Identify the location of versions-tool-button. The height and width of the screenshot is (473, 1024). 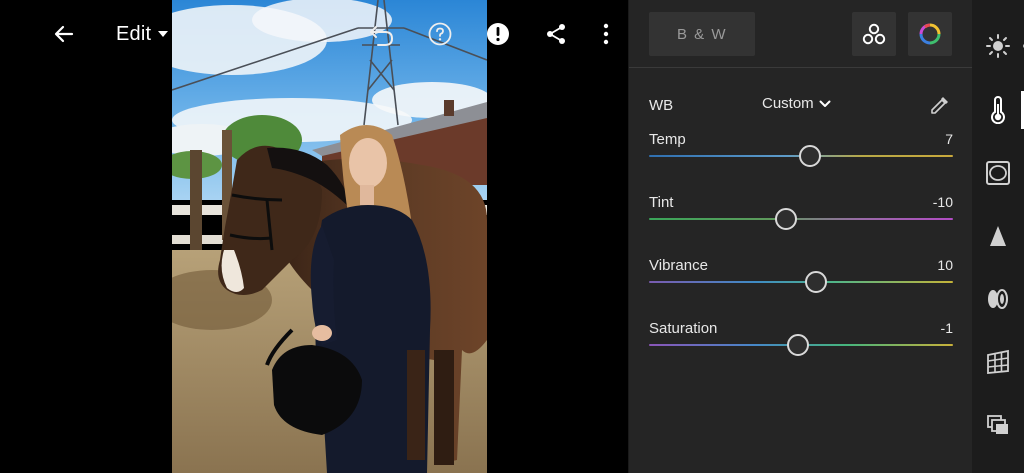
(998, 425).